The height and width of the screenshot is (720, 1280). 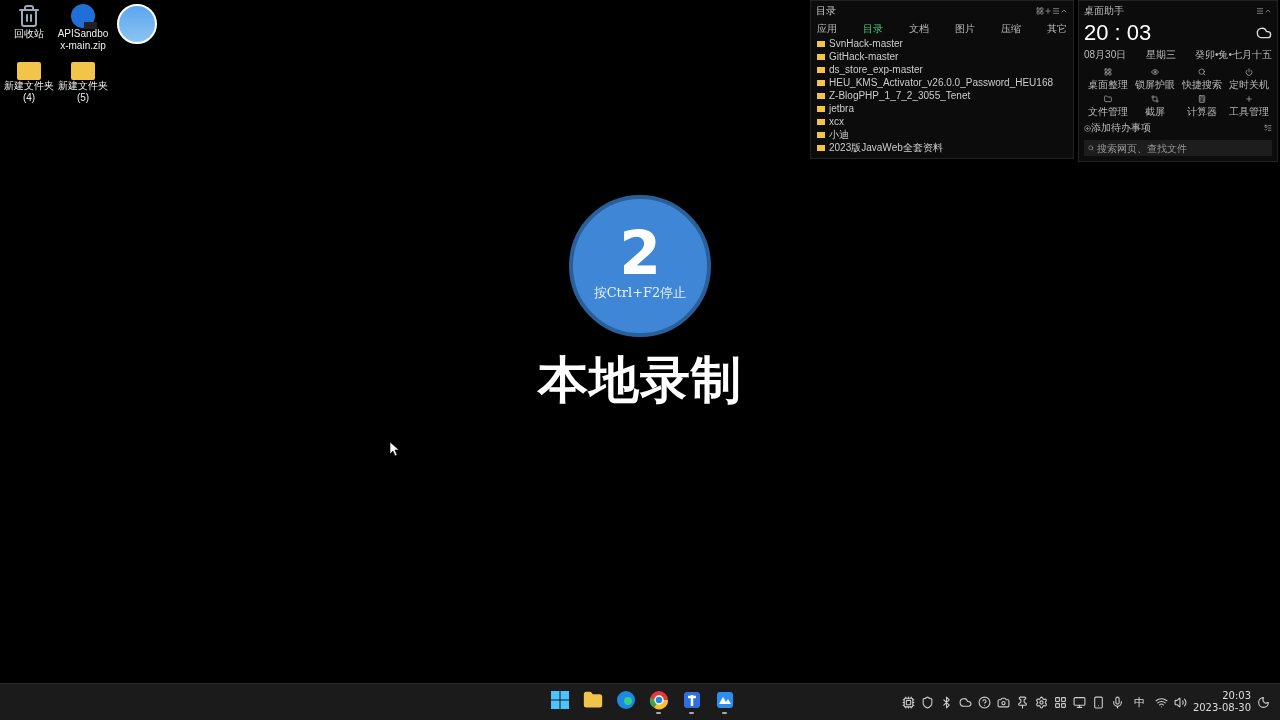 I want to click on recycle-bin-icon, so click(x=29, y=16).